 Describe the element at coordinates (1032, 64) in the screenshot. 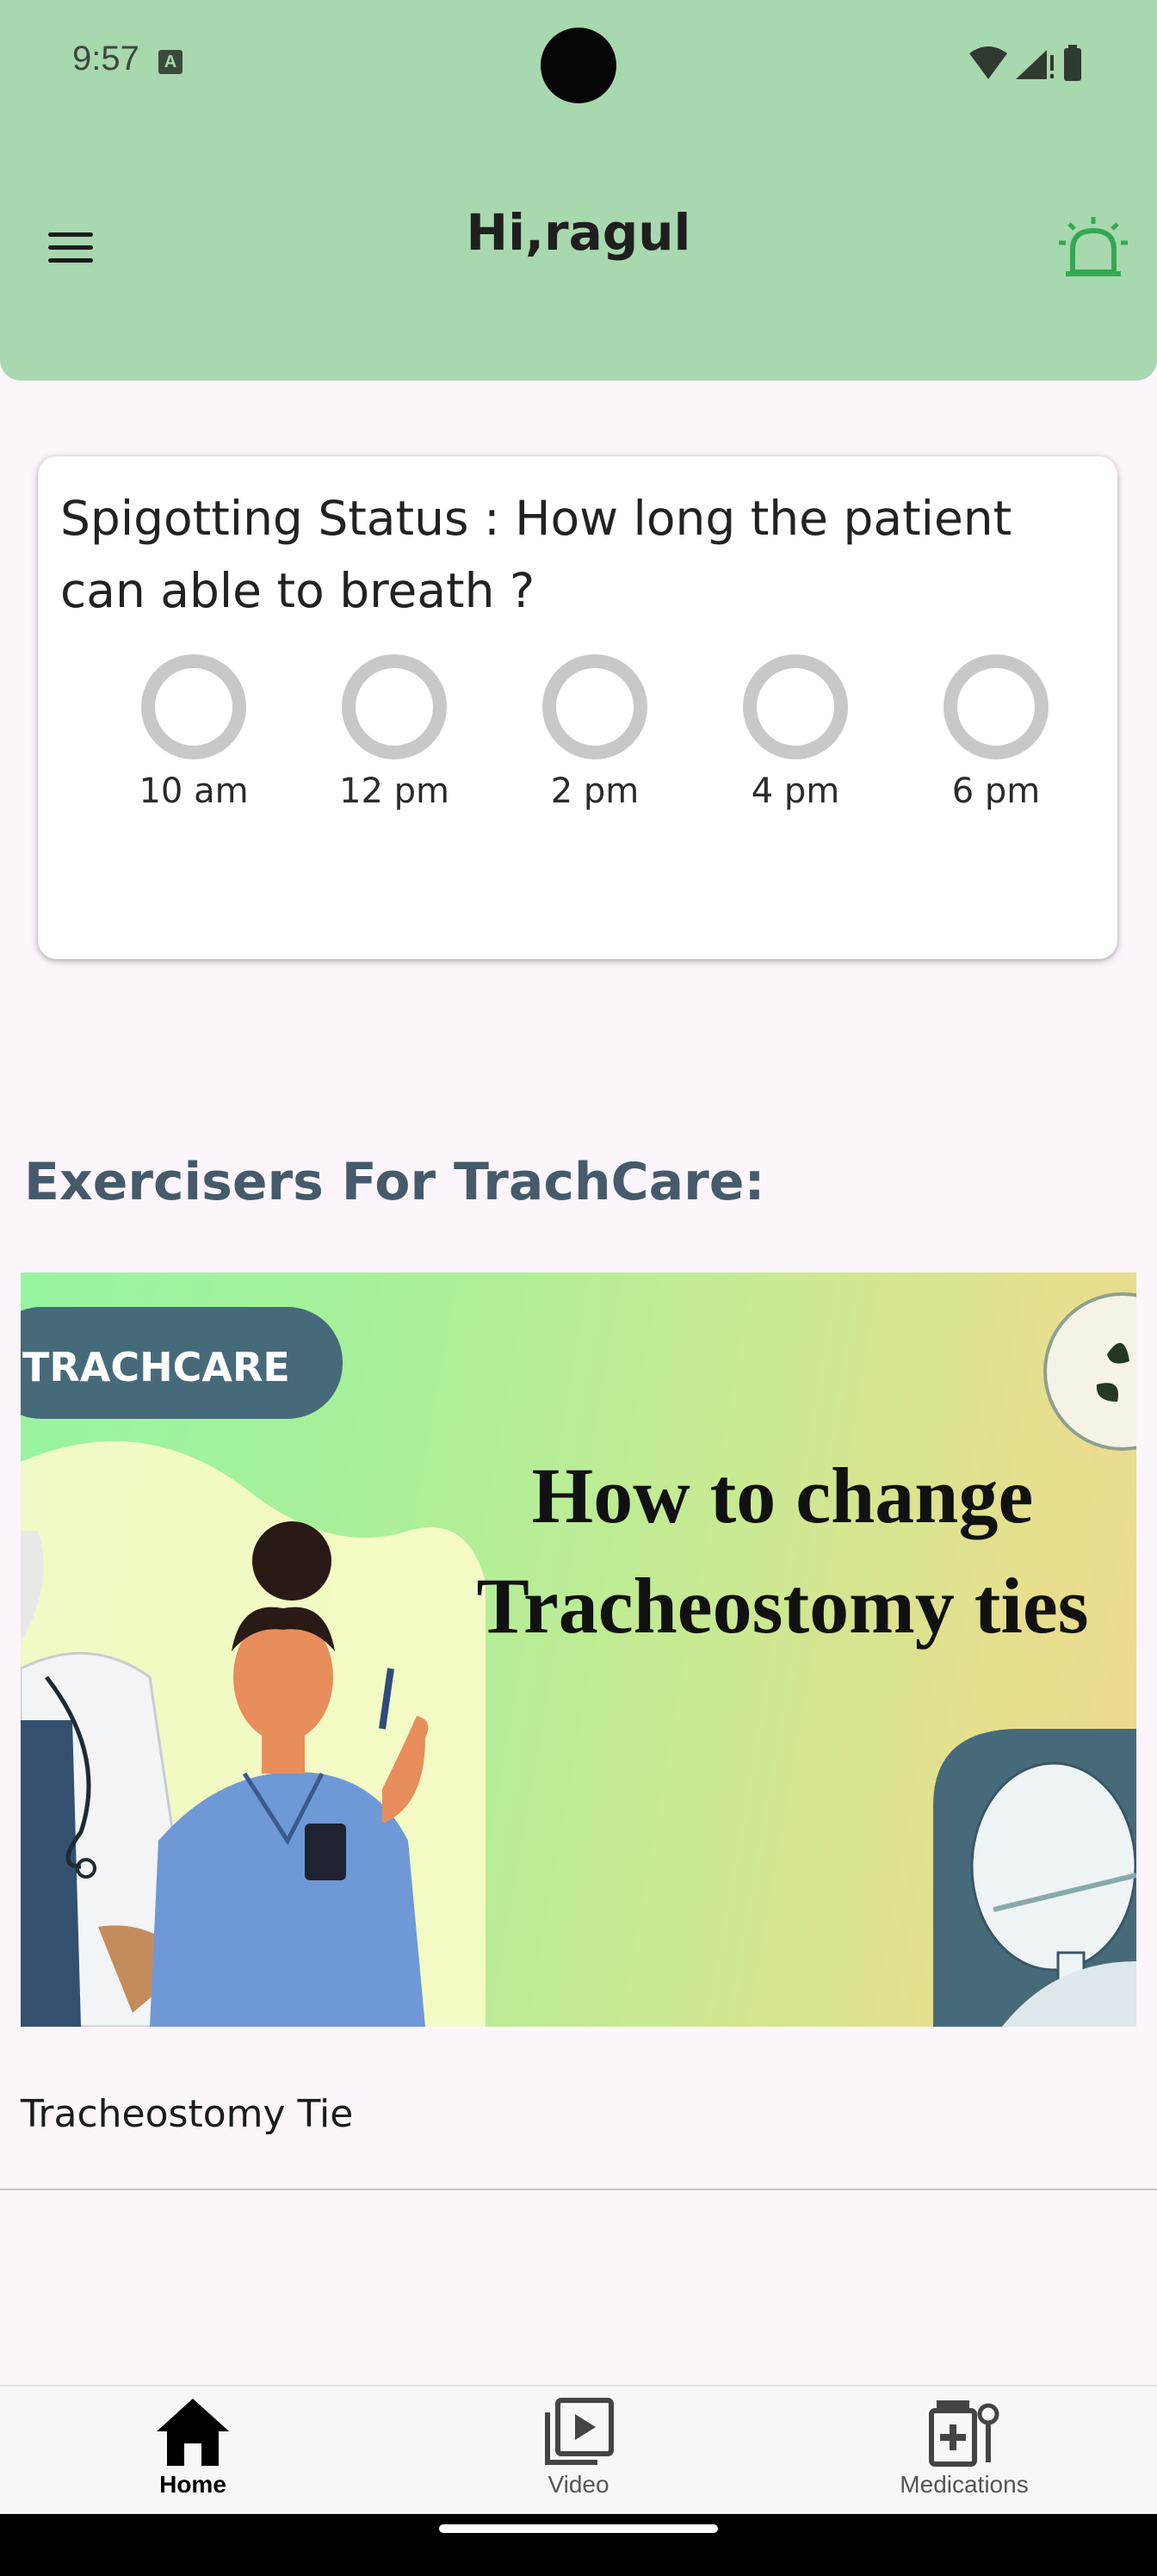

I see `signal-icon` at that location.